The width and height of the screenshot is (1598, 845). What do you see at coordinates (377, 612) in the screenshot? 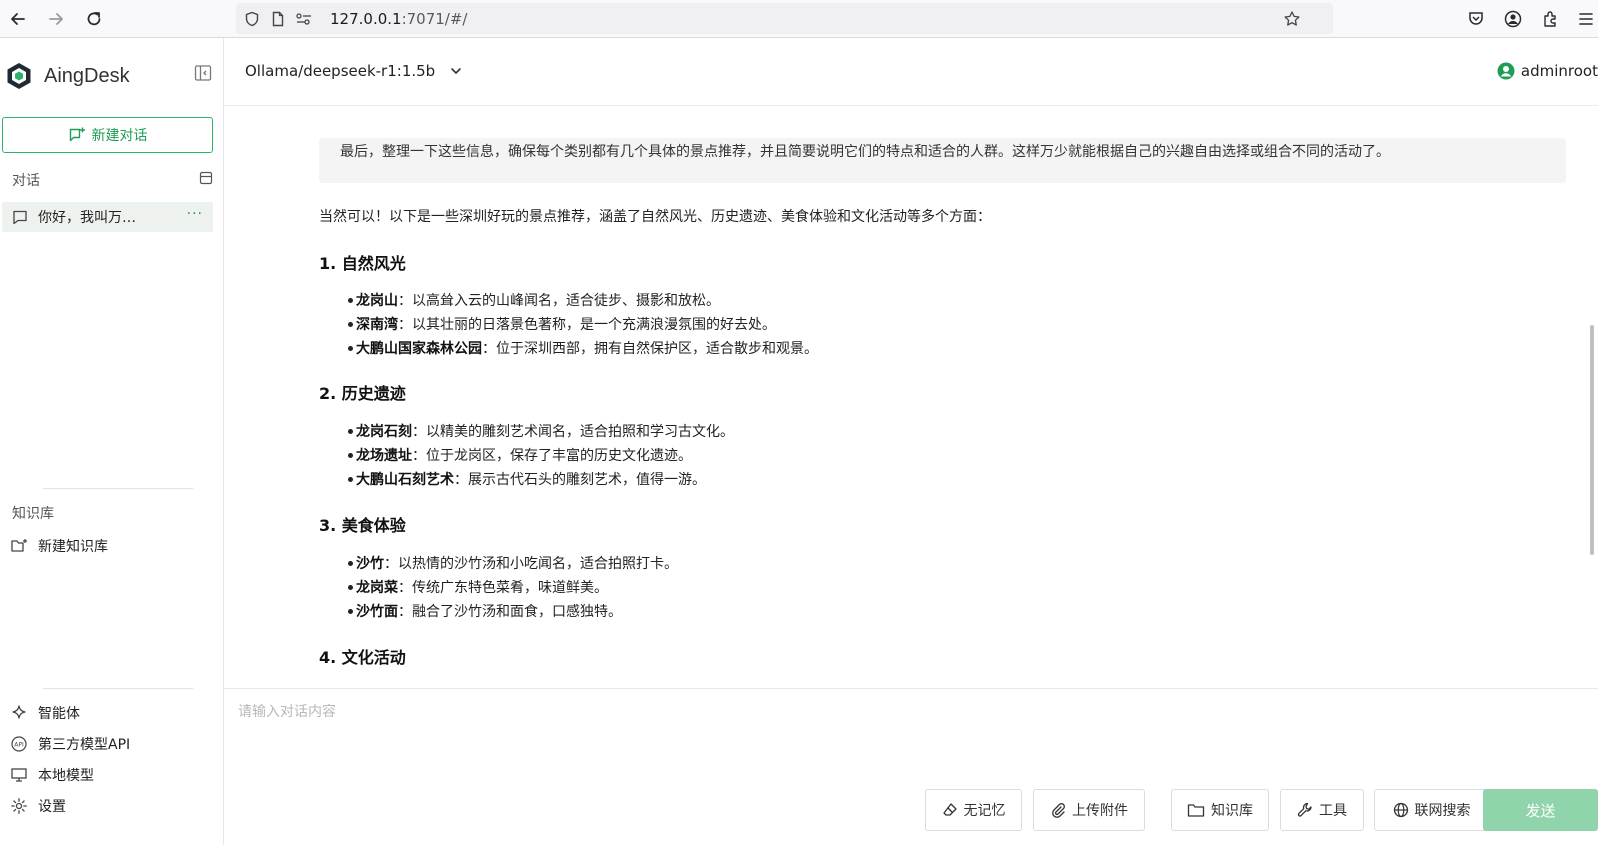
I see `list-item-name: 沙竹面` at bounding box center [377, 612].